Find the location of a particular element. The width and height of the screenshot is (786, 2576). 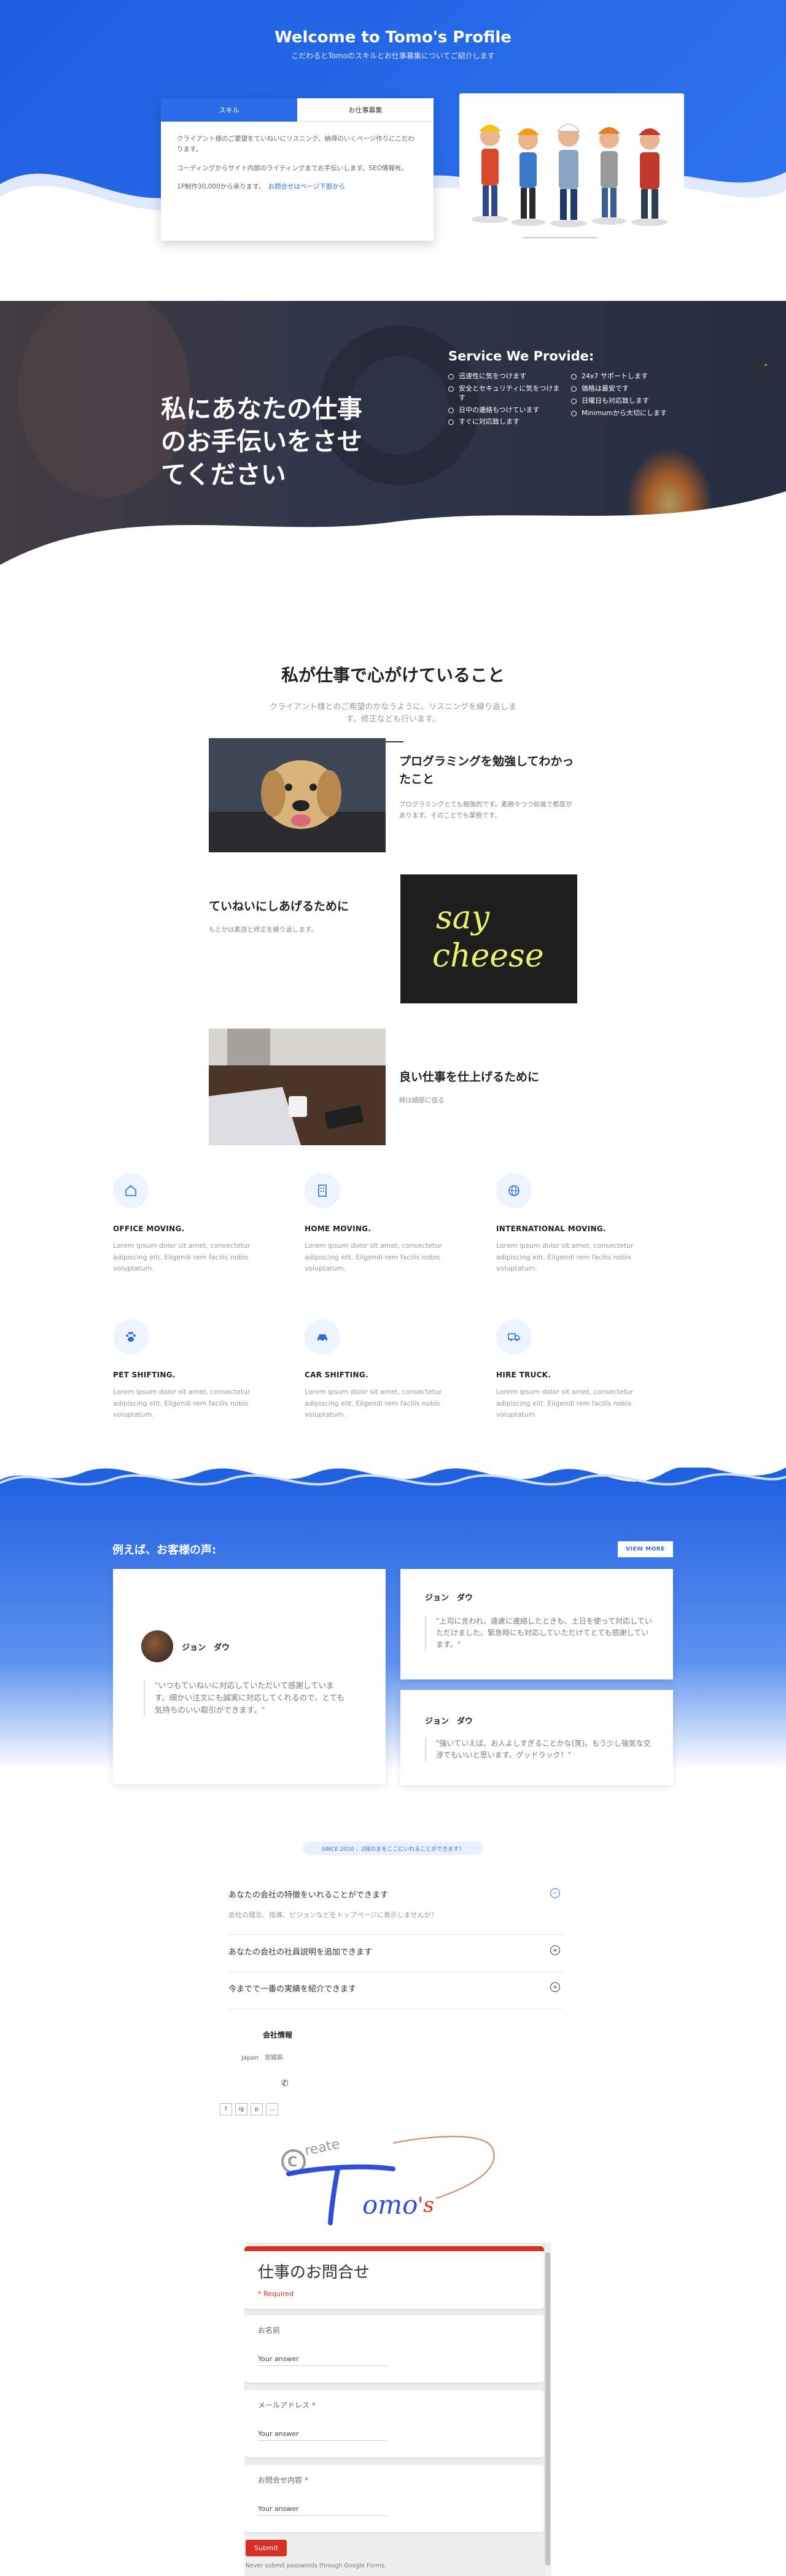

truck-icon is located at coordinates (514, 1337).